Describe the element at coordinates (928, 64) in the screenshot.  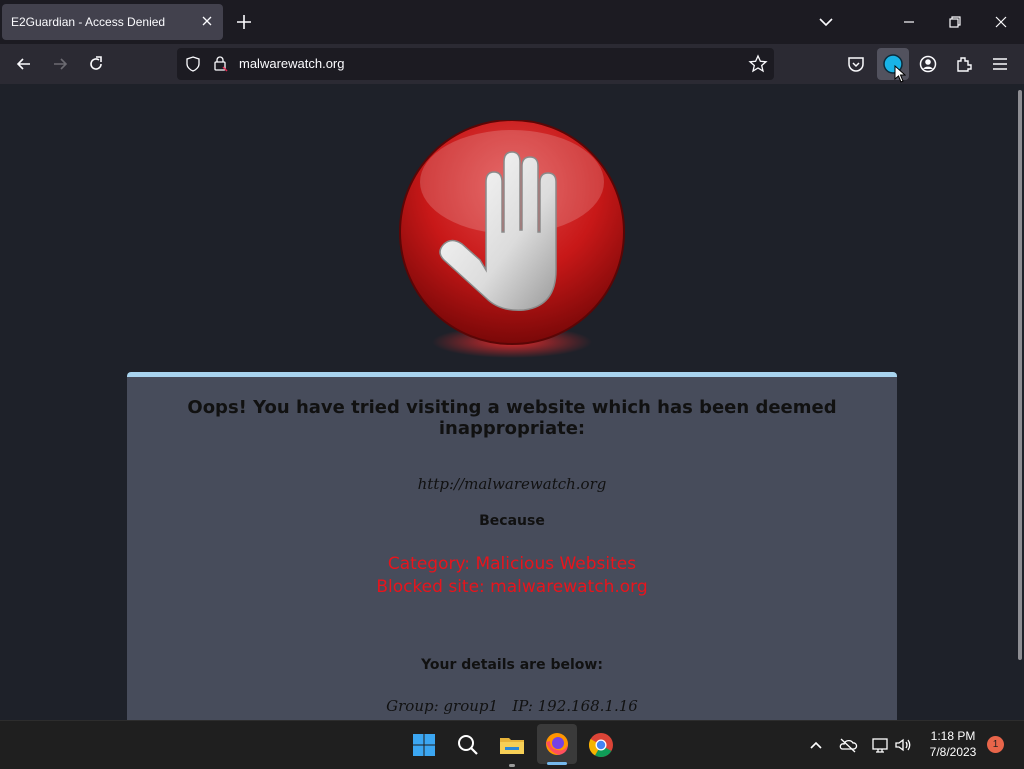
I see `account-icon` at that location.